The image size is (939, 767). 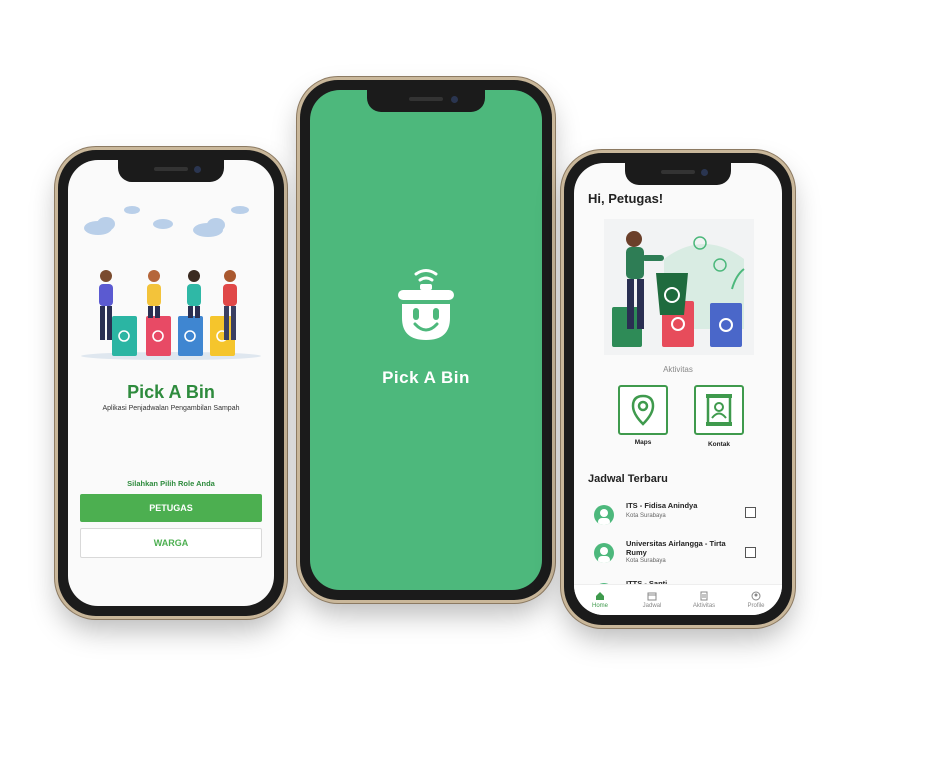 What do you see at coordinates (643, 442) in the screenshot?
I see `maps-label: Maps` at bounding box center [643, 442].